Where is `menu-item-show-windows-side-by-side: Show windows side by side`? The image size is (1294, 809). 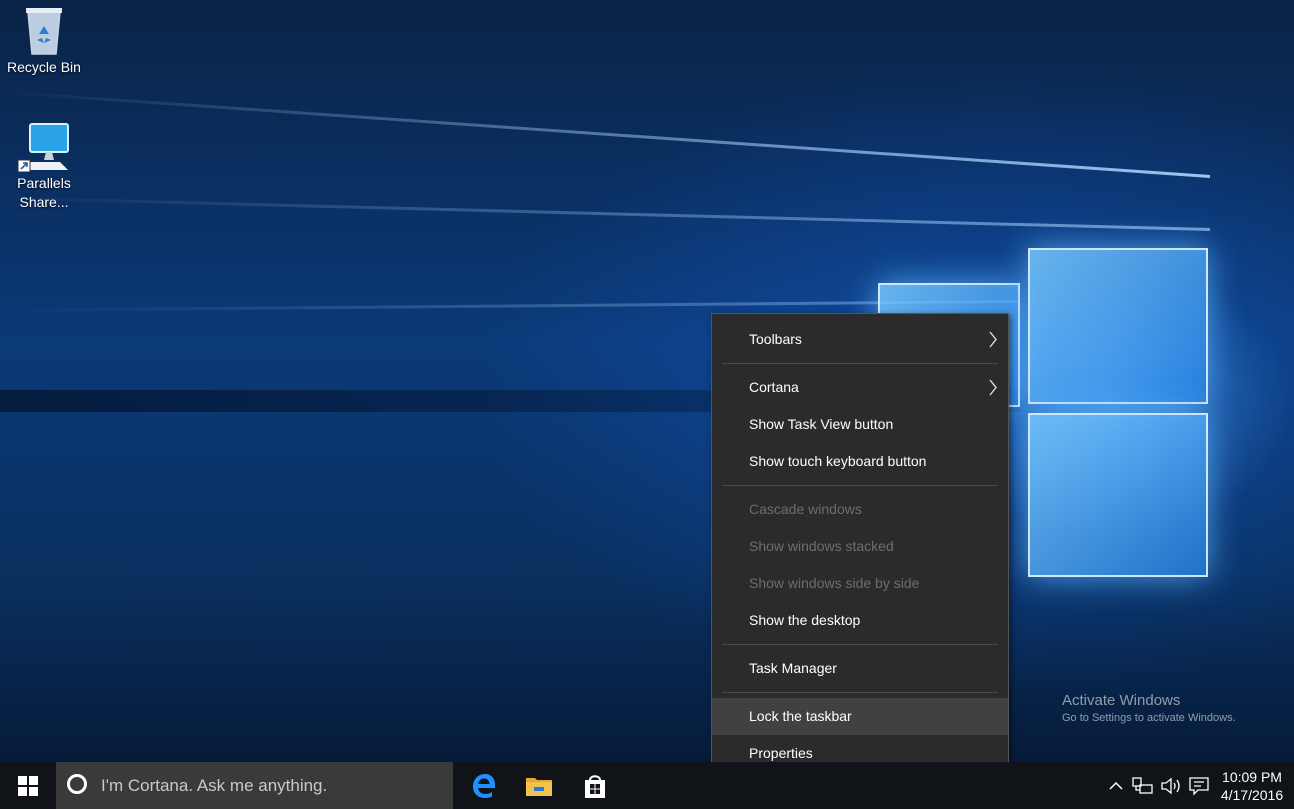
menu-item-show-windows-side-by-side: Show windows side by side is located at coordinates (860, 583).